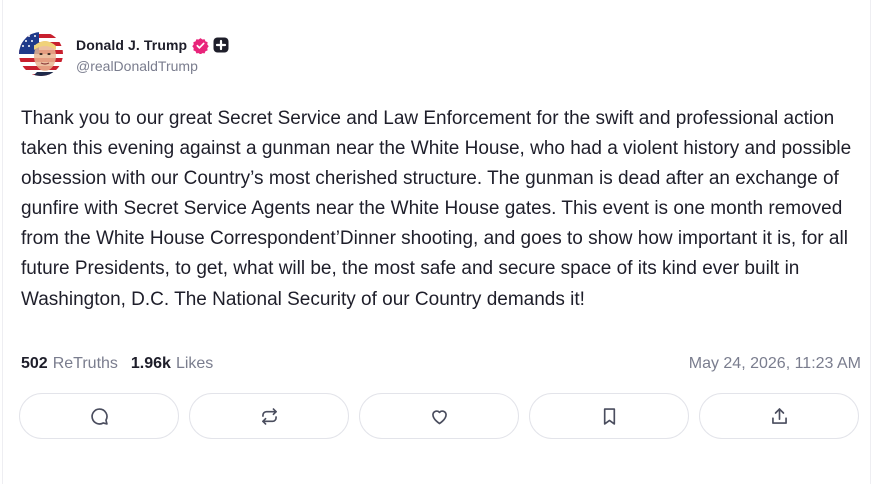  I want to click on reply-button, so click(99, 416).